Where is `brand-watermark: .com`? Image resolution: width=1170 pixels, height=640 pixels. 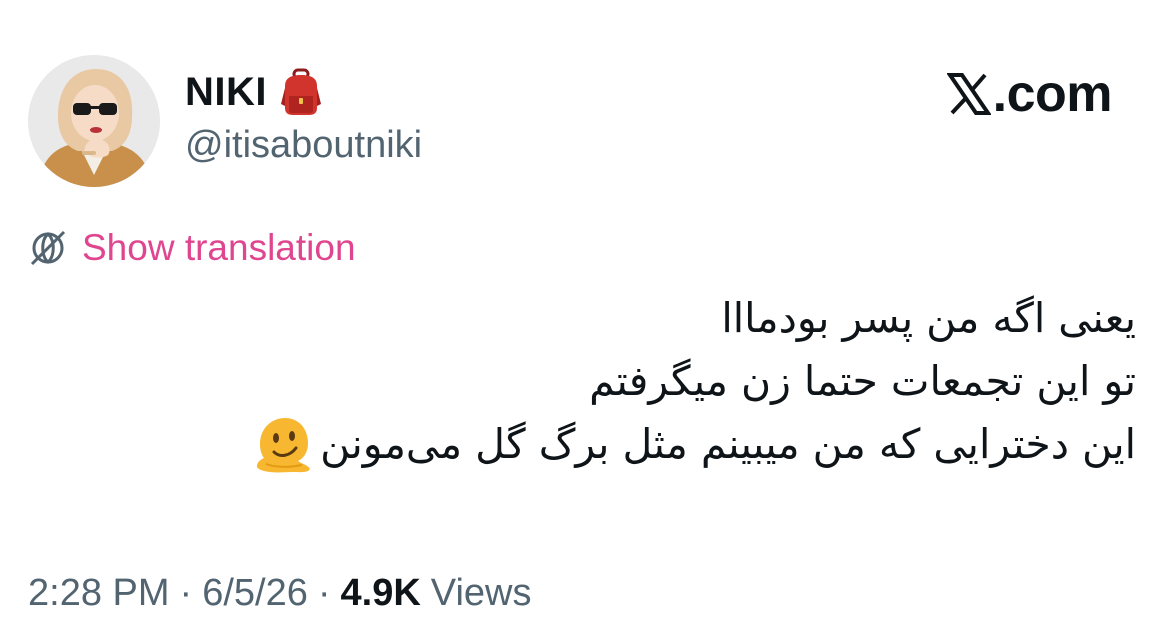 brand-watermark: .com is located at coordinates (1029, 94).